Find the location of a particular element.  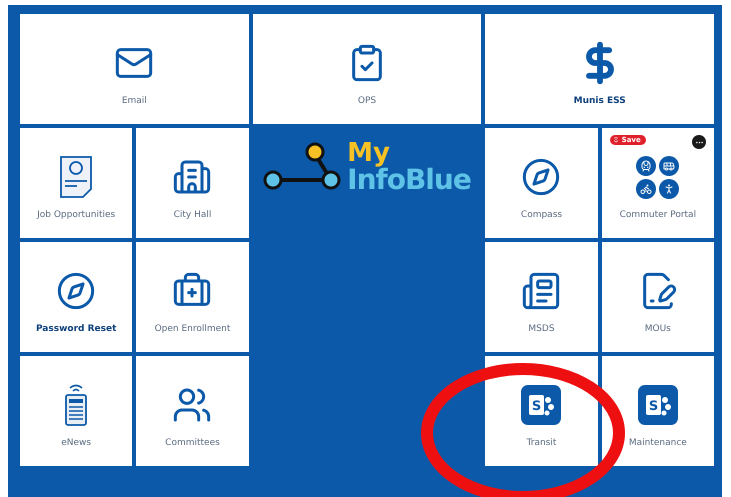

tile-label: eNews is located at coordinates (76, 443).